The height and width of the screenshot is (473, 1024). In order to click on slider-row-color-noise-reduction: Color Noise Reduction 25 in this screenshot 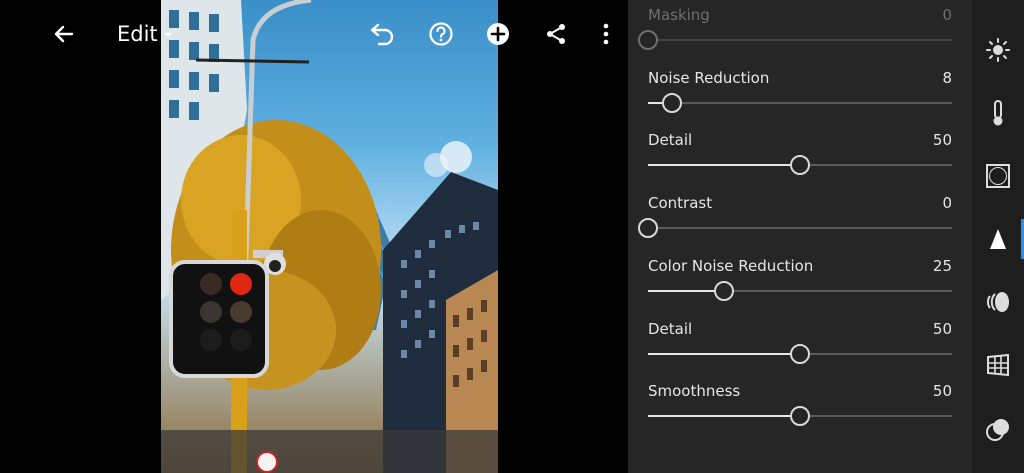, I will do `click(800, 281)`.